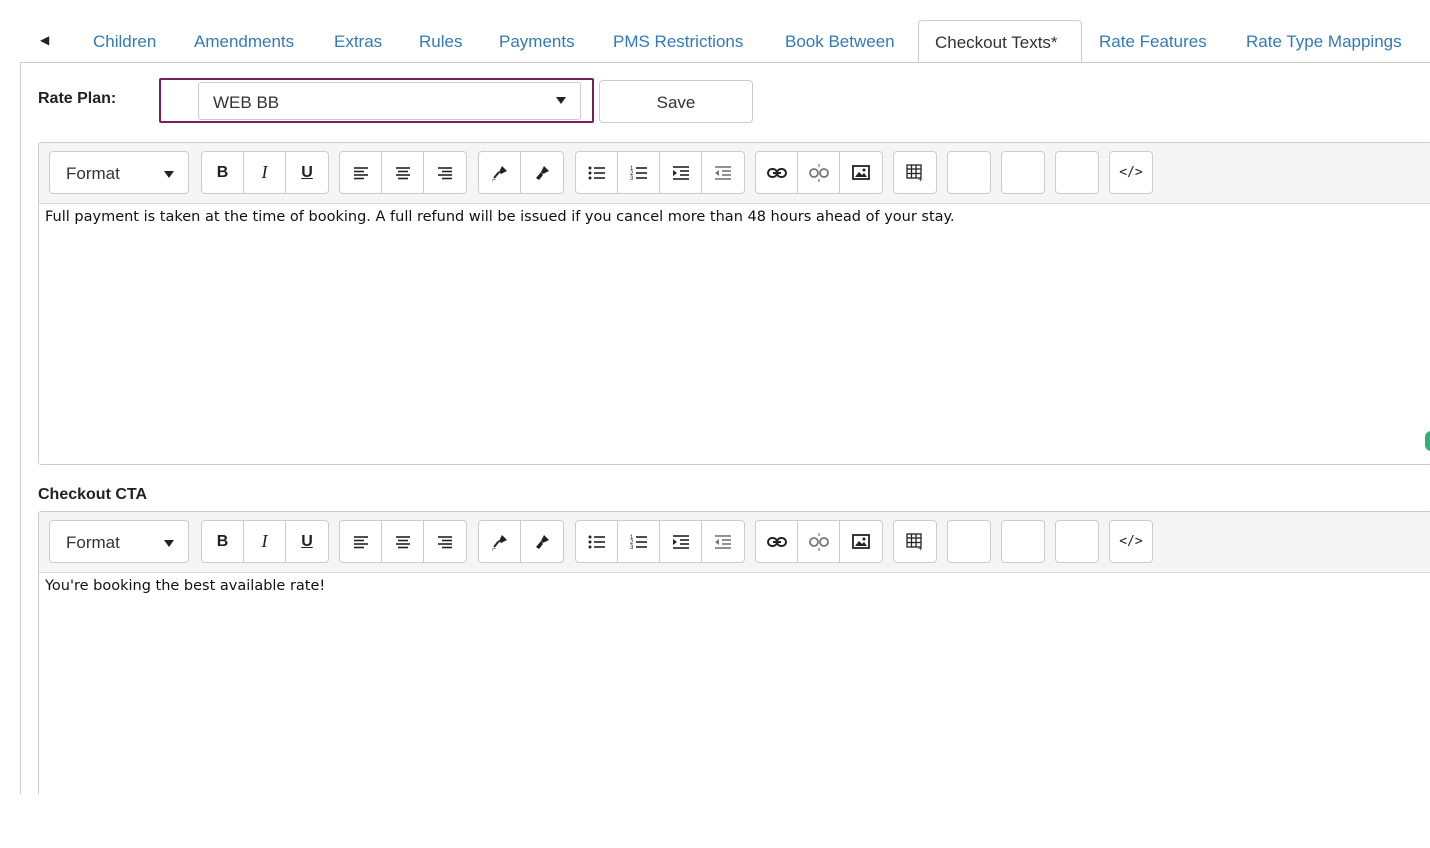 The width and height of the screenshot is (1430, 848). Describe the element at coordinates (93, 494) in the screenshot. I see `checkout-cta-label: Checkout CTA` at that location.